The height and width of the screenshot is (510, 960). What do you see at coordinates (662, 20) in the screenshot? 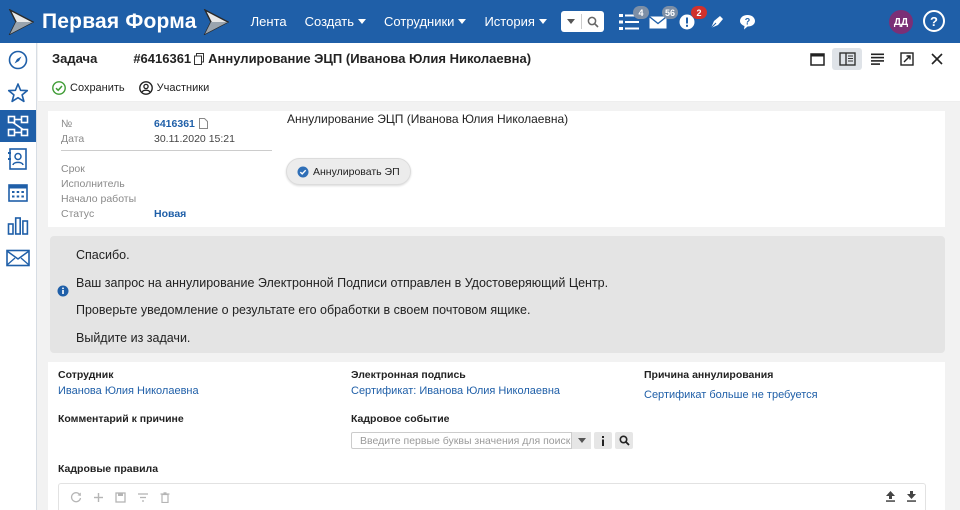
I see `mail-icon: 56` at bounding box center [662, 20].